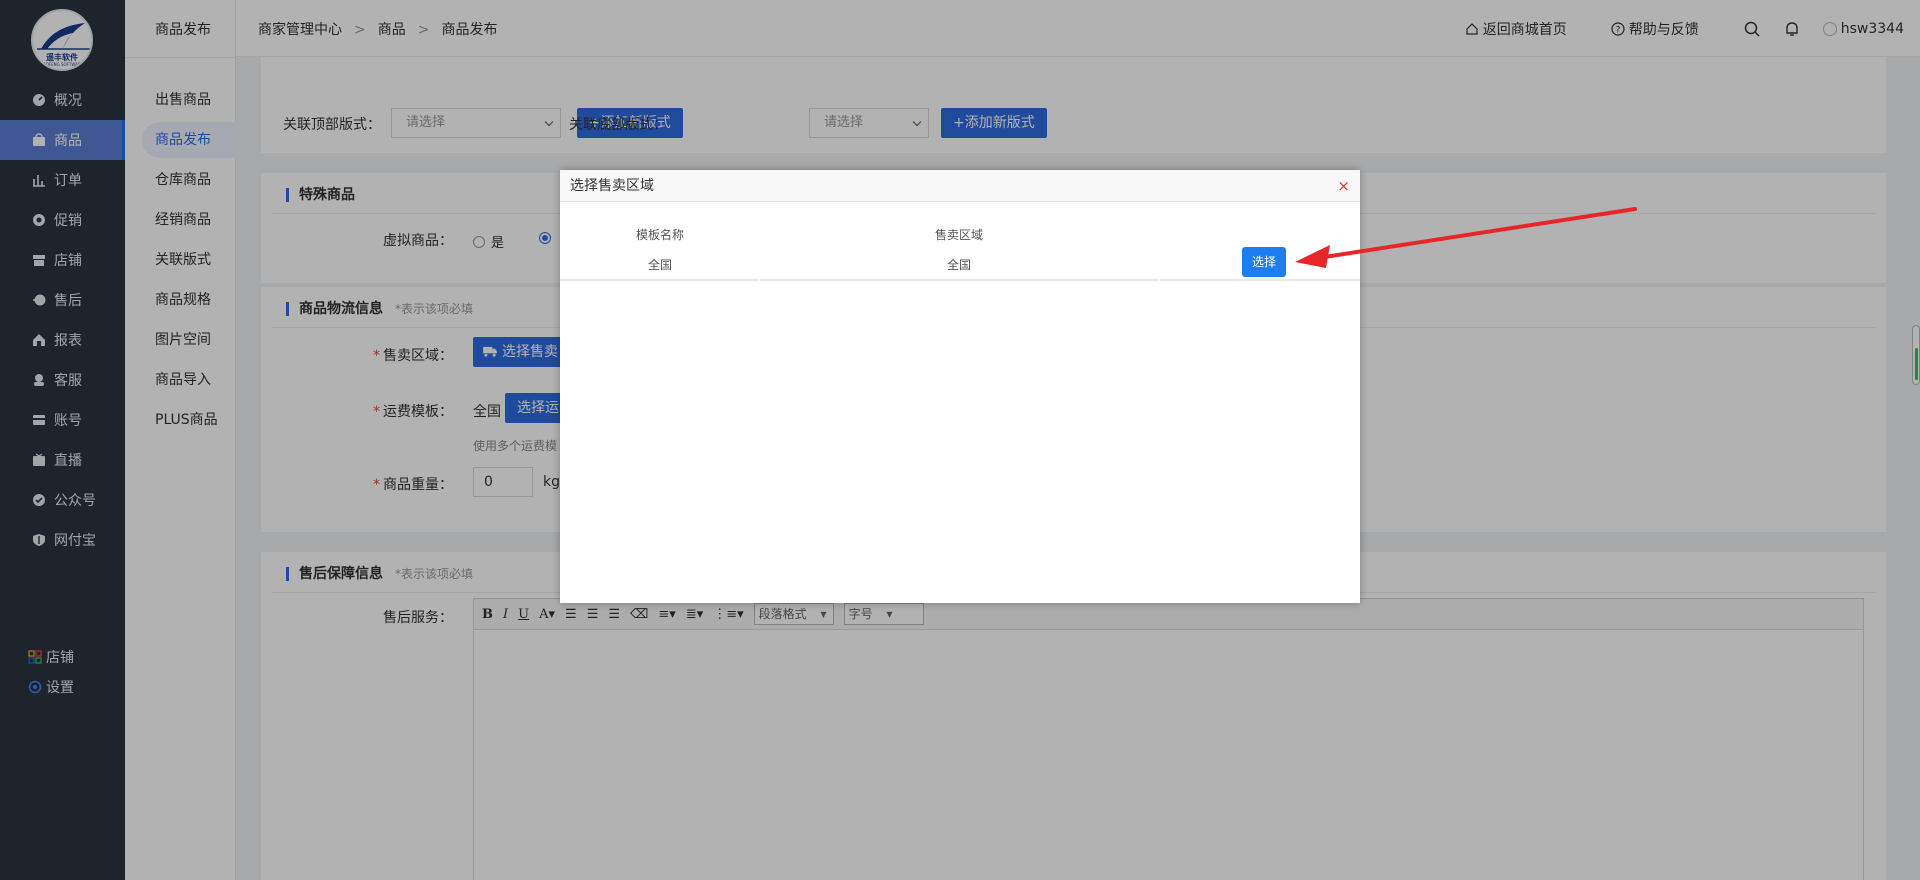  What do you see at coordinates (1264, 262) in the screenshot?
I see `select-area-button: 选择` at bounding box center [1264, 262].